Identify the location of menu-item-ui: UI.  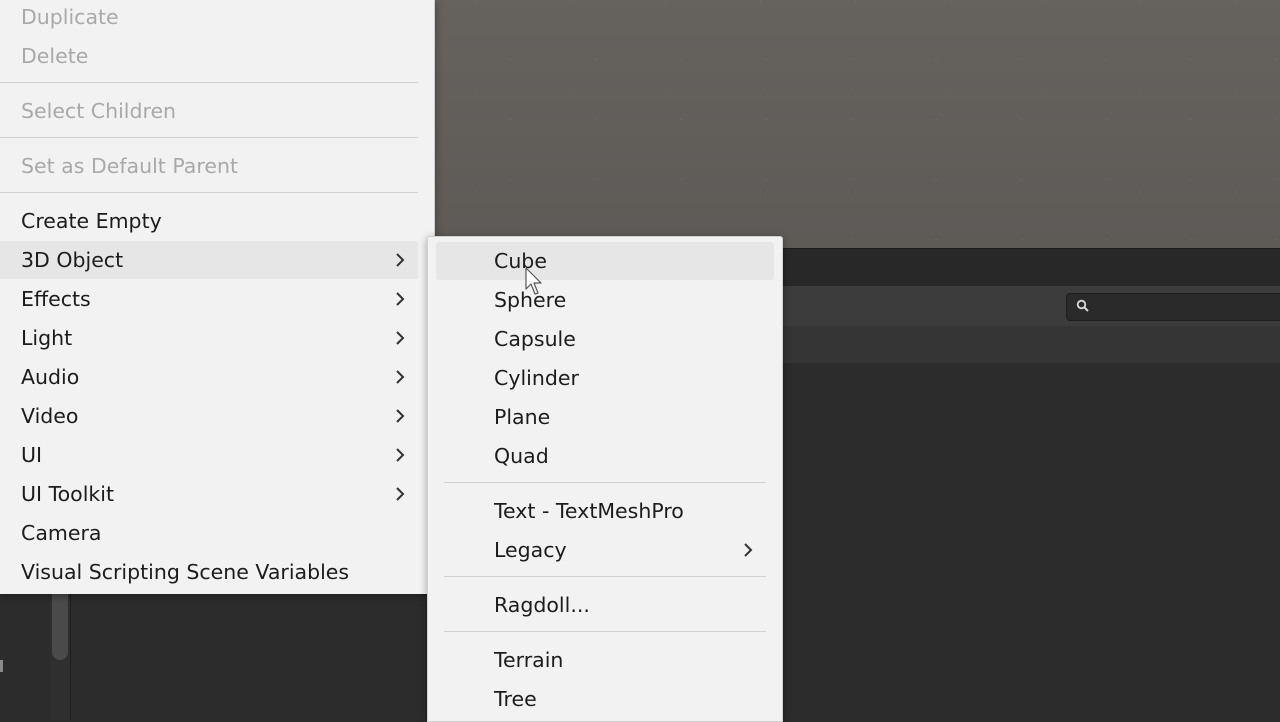
(209, 455).